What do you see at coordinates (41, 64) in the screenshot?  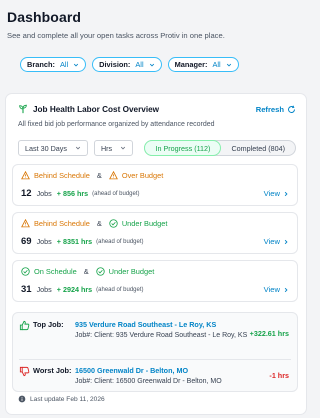 I see `branch-filter-label: Branch:` at bounding box center [41, 64].